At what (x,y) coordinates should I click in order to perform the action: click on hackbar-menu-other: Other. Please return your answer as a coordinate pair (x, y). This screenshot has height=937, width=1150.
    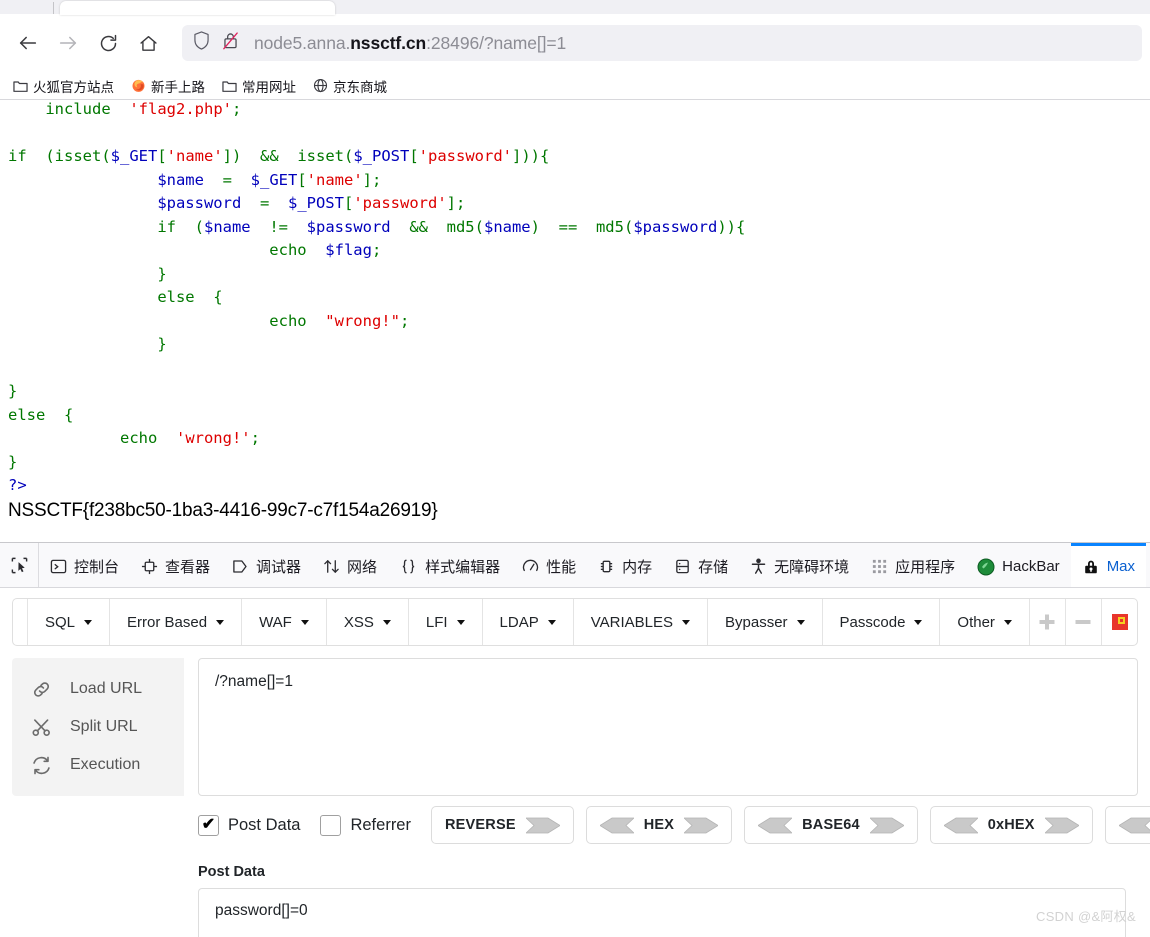
    Looking at the image, I should click on (985, 622).